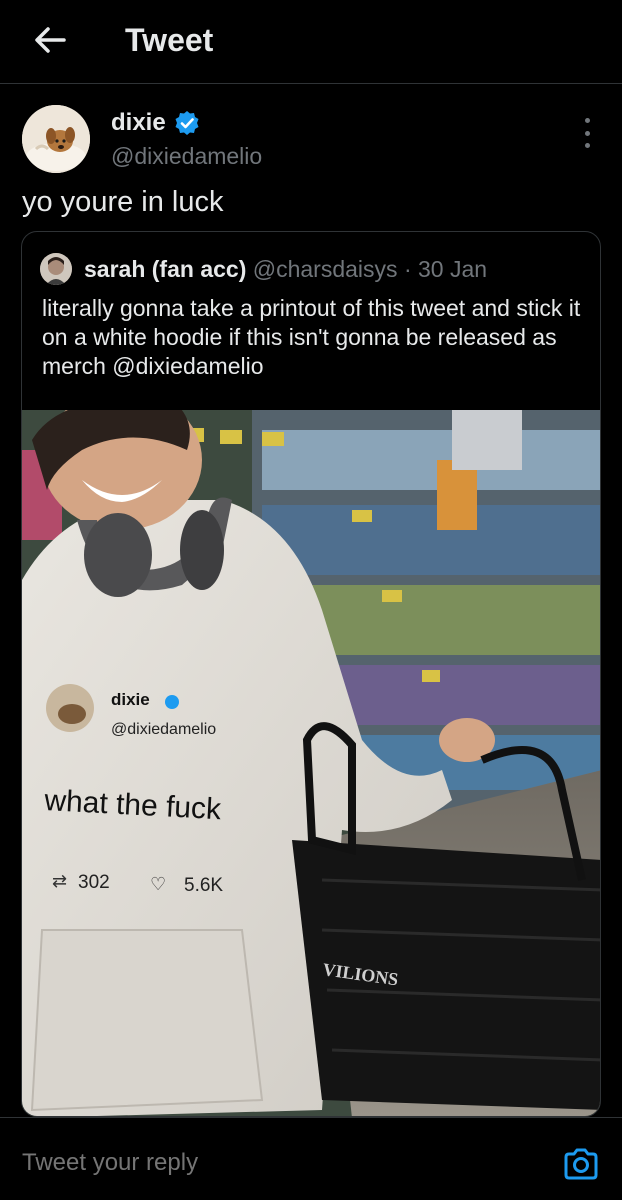 Image resolution: width=622 pixels, height=1200 pixels. What do you see at coordinates (187, 123) in the screenshot?
I see `verified-badge-icon` at bounding box center [187, 123].